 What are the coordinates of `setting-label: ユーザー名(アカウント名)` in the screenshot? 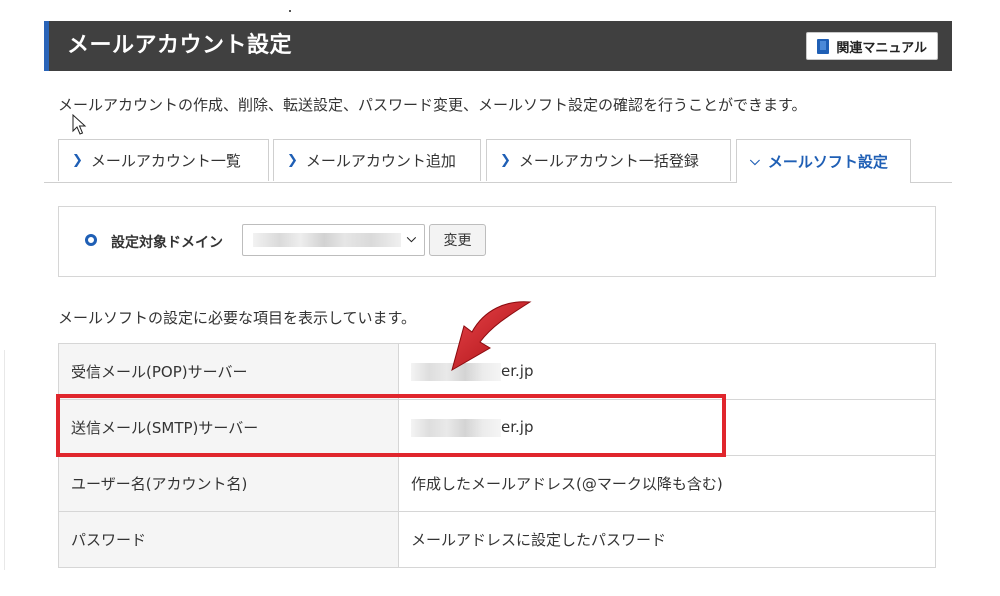 It's located at (228, 483).